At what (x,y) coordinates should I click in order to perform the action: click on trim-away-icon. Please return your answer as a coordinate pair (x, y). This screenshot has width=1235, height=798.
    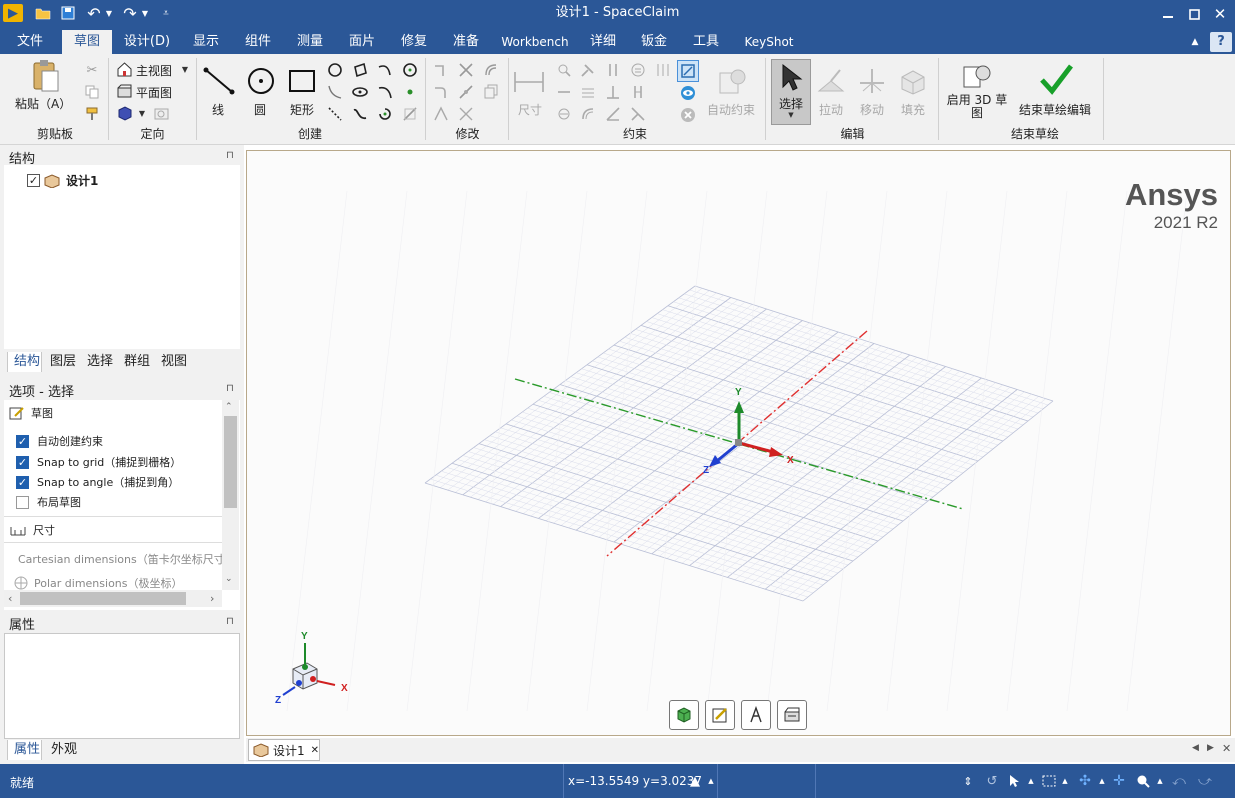
    Looking at the image, I should click on (466, 70).